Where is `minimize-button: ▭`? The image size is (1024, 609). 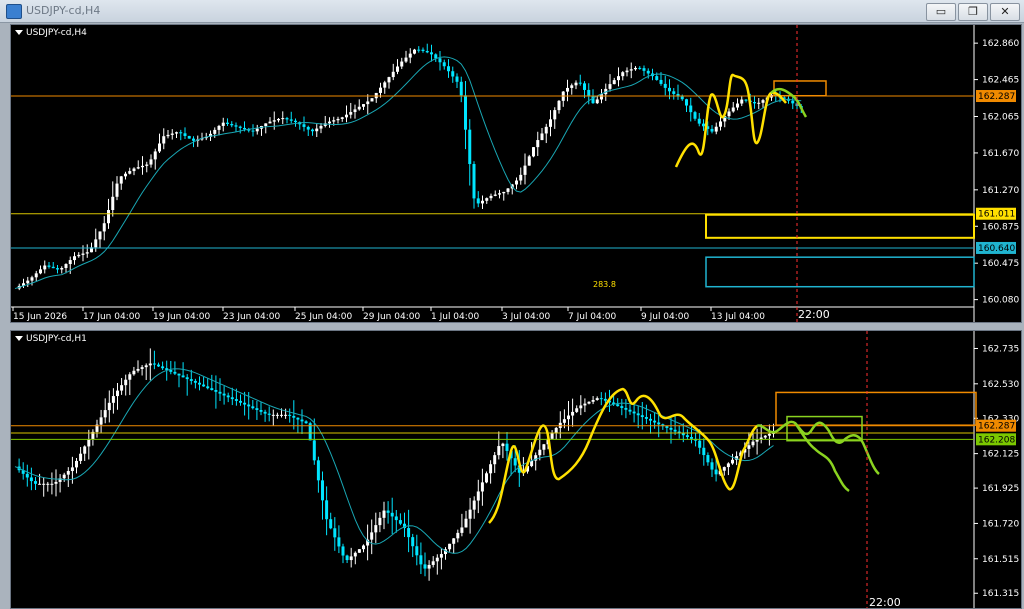
minimize-button: ▭ is located at coordinates (941, 12).